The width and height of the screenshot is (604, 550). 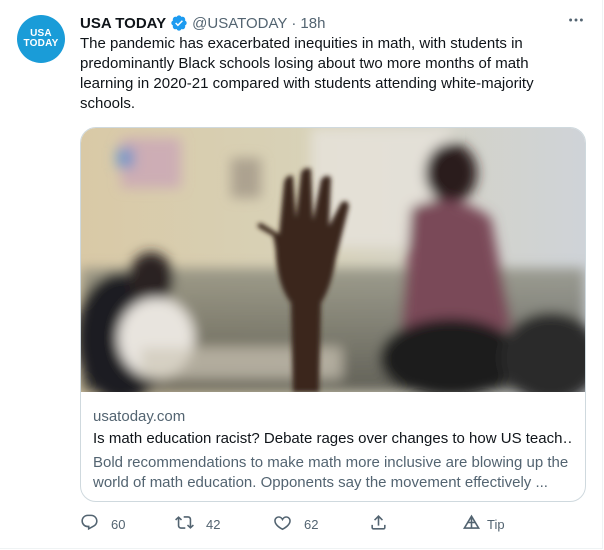 I want to click on like-button: 62, so click(x=295, y=524).